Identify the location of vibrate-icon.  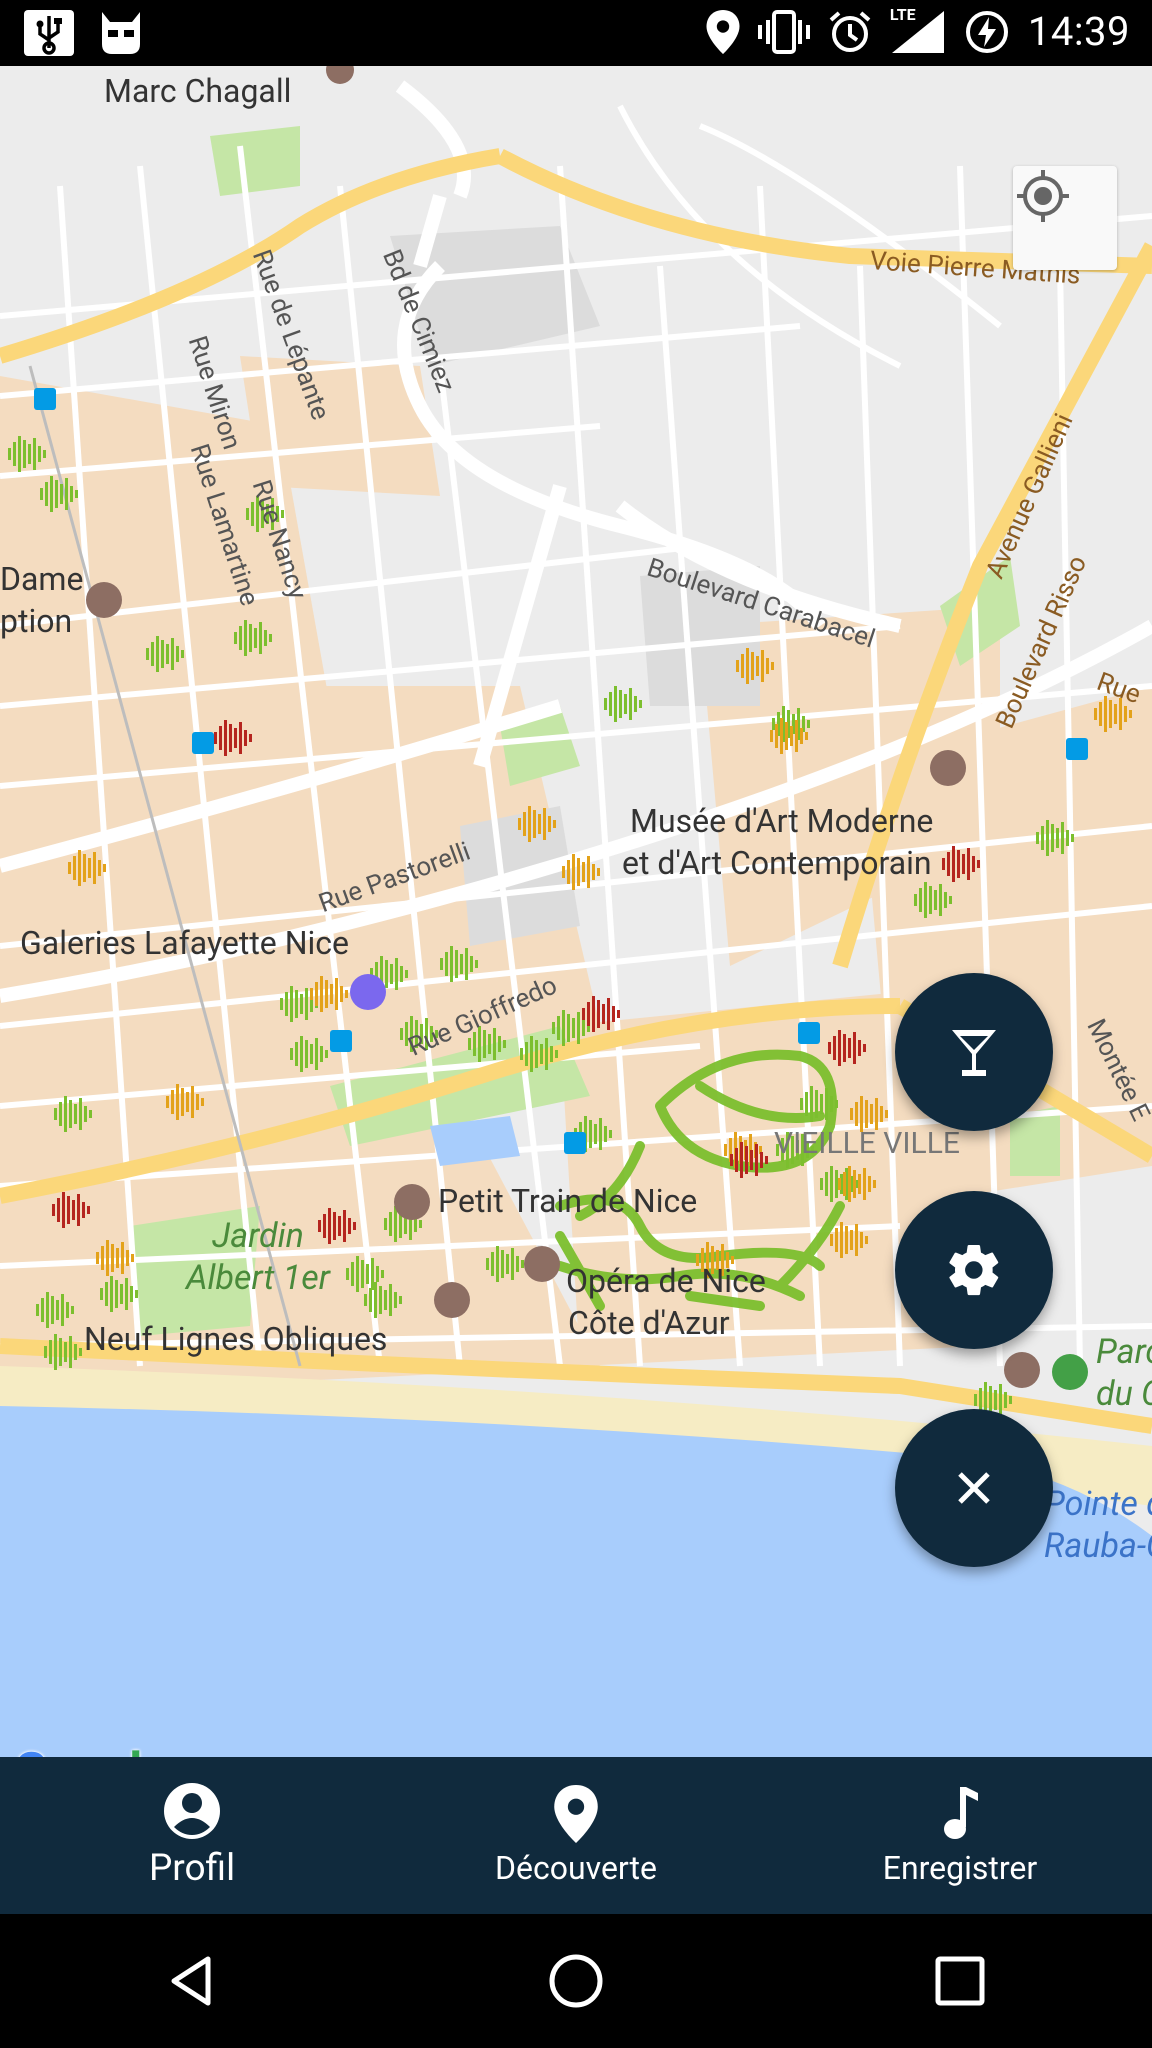
(783, 31).